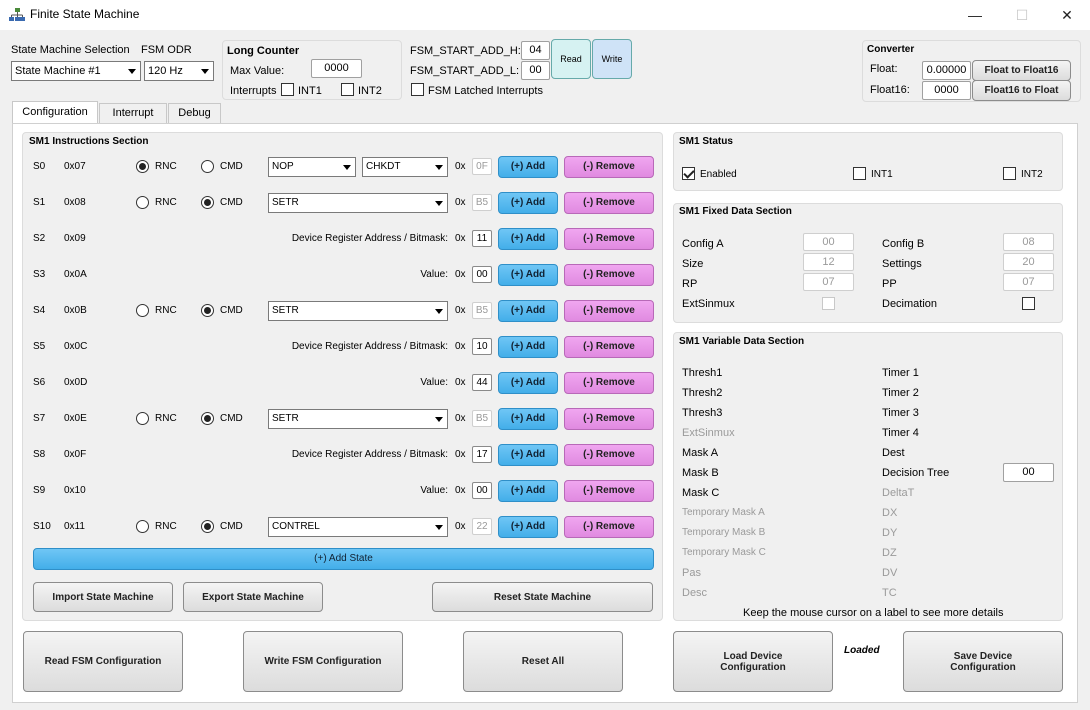  Describe the element at coordinates (1009, 173) in the screenshot. I see `status-int2-checkbox` at that location.